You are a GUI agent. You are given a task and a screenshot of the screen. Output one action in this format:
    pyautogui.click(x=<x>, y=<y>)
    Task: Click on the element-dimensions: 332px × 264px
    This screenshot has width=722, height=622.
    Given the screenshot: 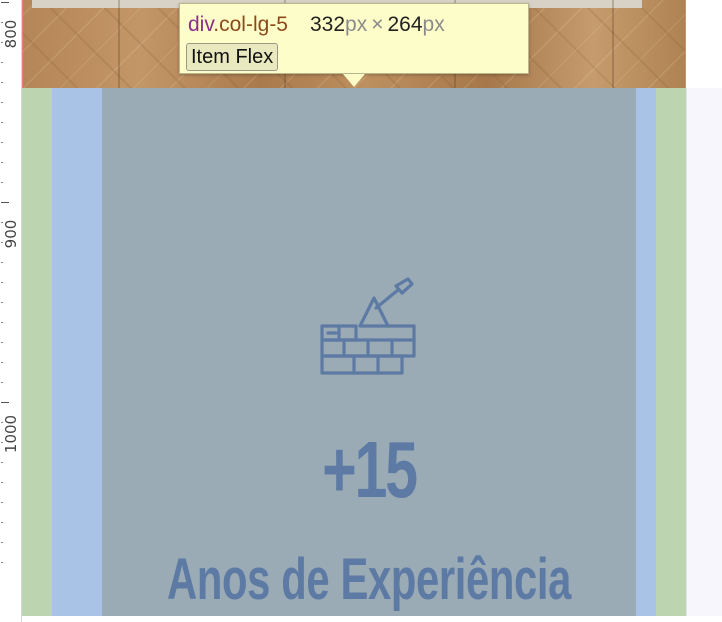 What is the action you would take?
    pyautogui.click(x=377, y=24)
    